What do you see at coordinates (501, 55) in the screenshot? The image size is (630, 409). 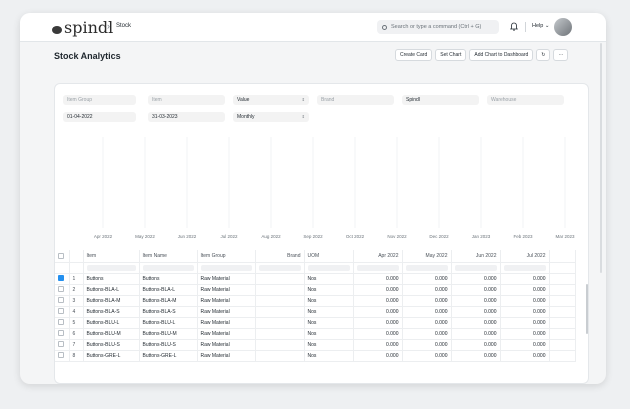 I see `add-chart-to-dashboard-button: Add Chart to Dashboard` at bounding box center [501, 55].